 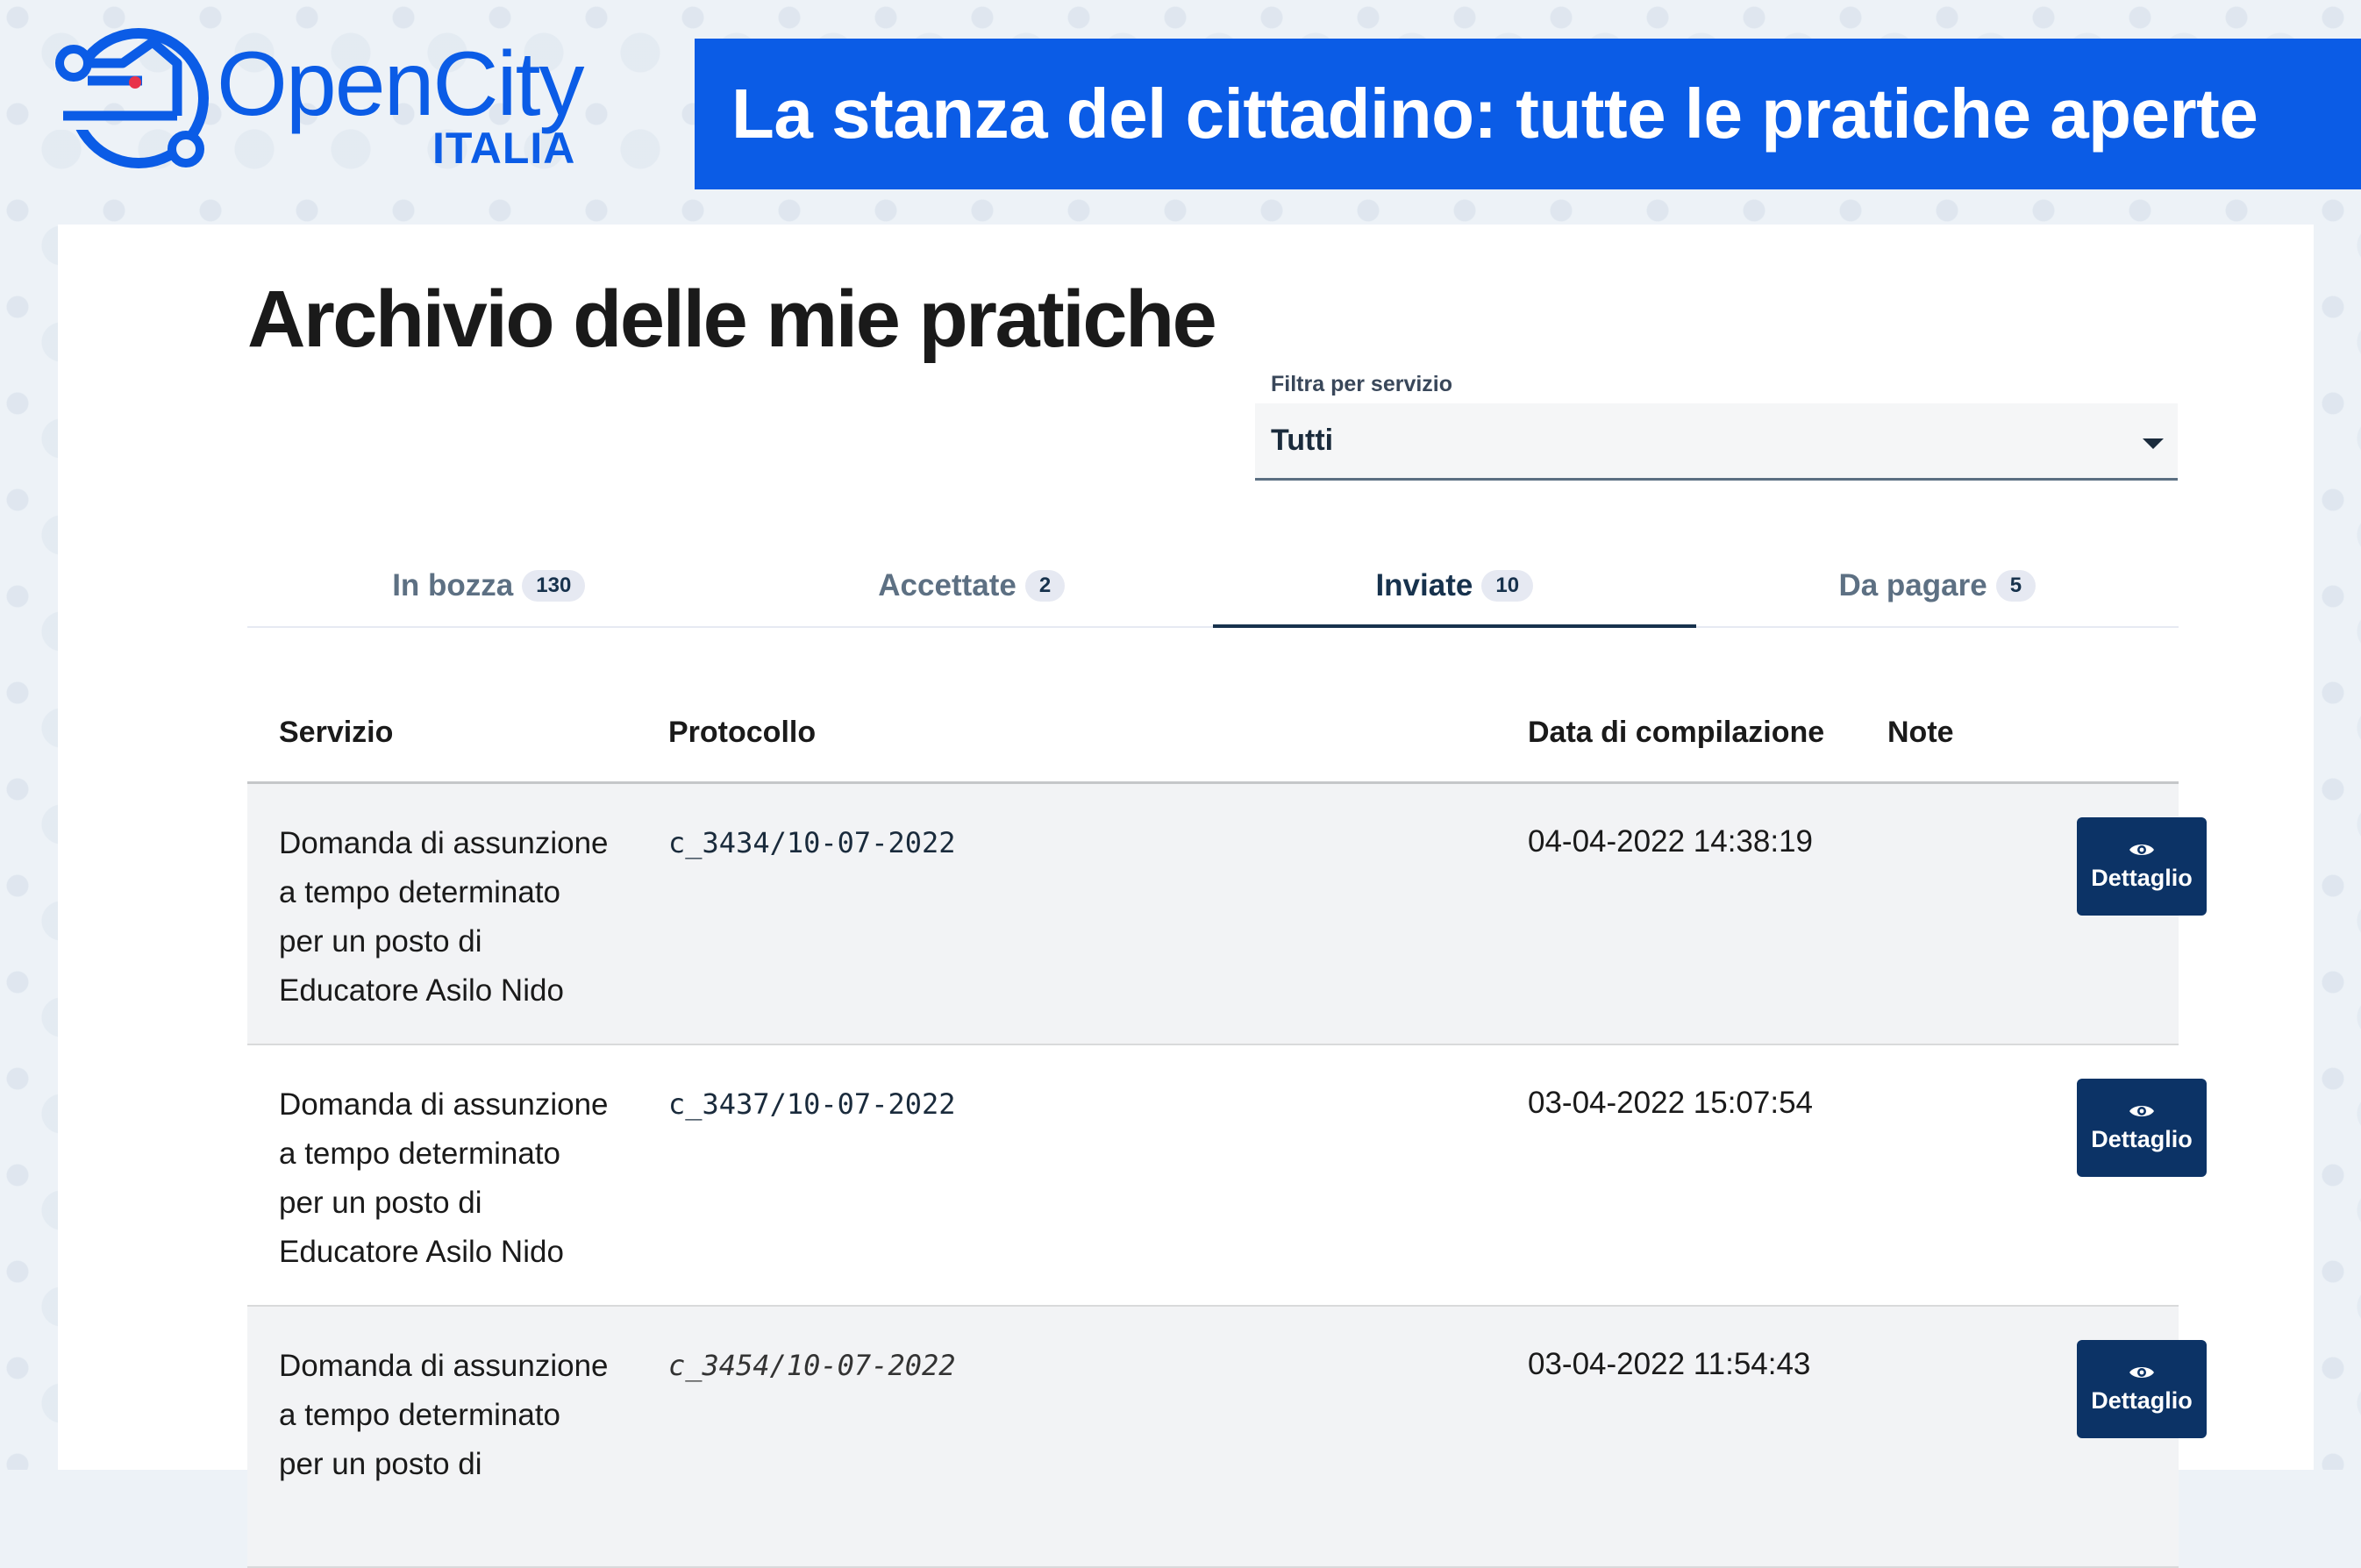 I want to click on count-badge: 5, so click(x=2016, y=586).